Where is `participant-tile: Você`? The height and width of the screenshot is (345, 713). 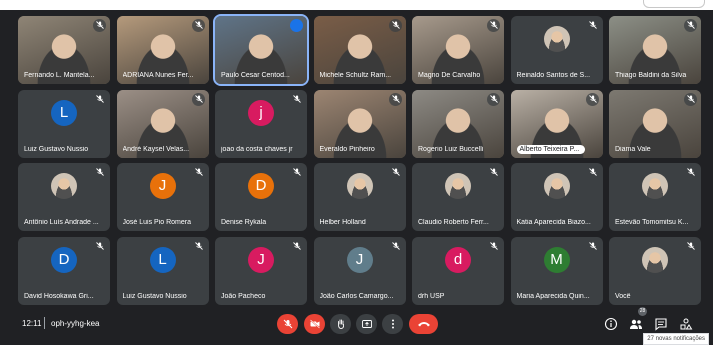 participant-tile: Você is located at coordinates (655, 270).